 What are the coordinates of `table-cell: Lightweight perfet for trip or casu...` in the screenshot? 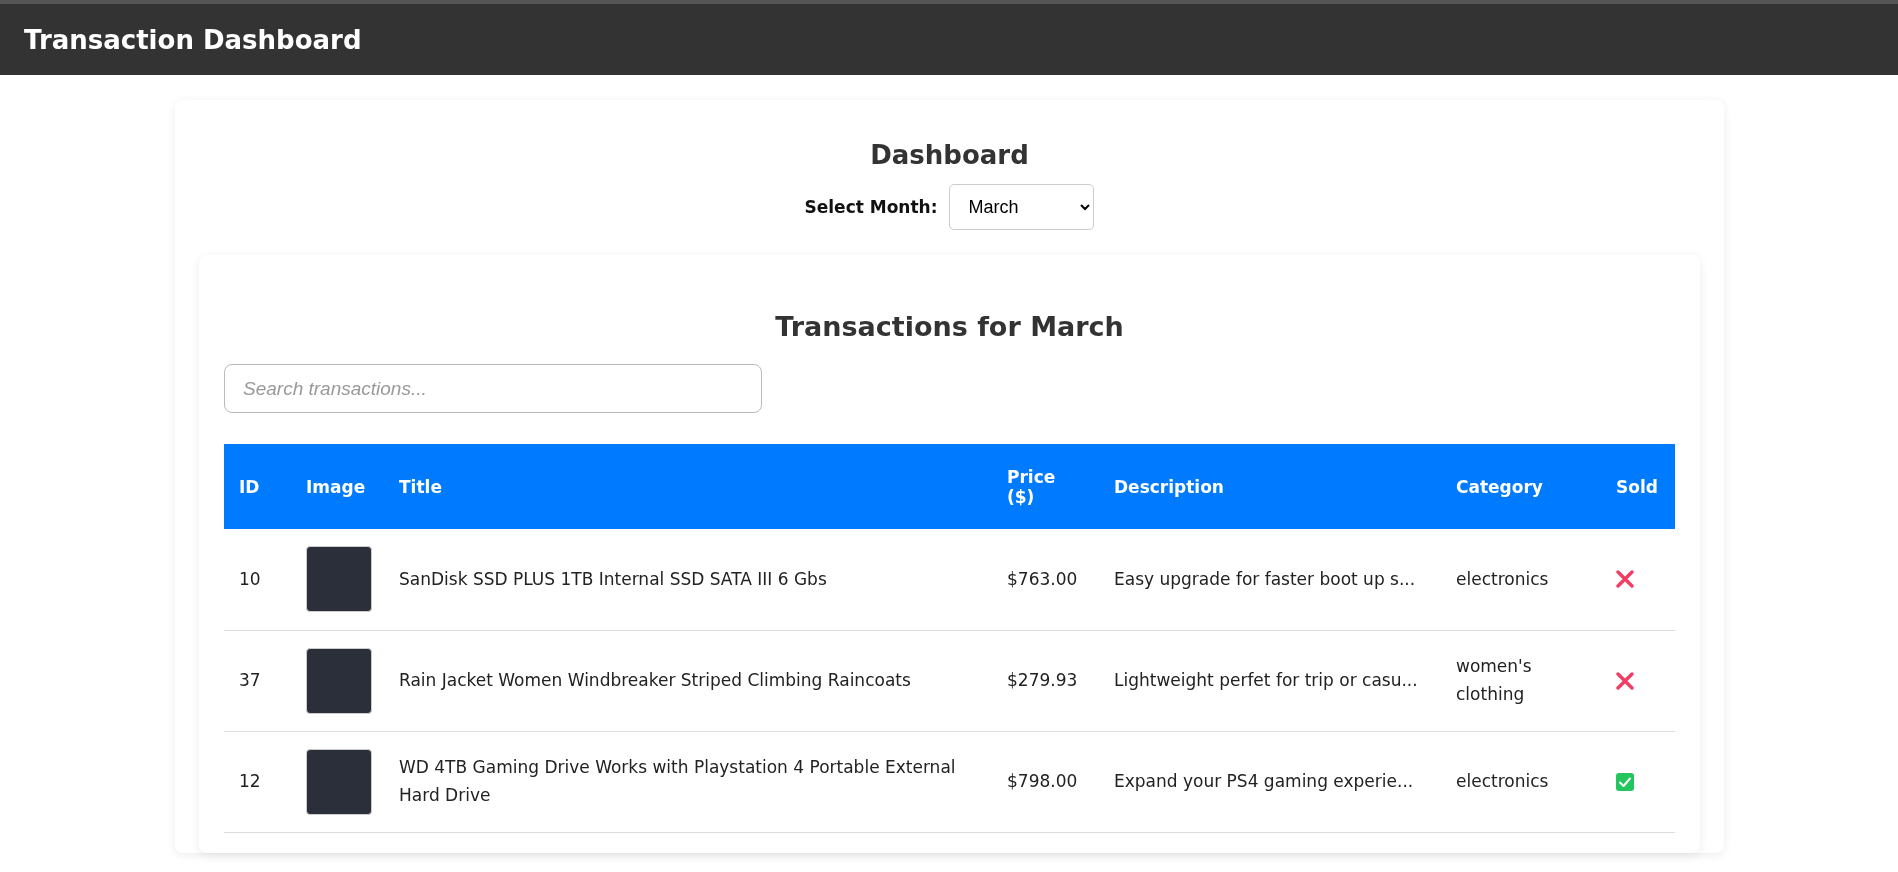 It's located at (1266, 679).